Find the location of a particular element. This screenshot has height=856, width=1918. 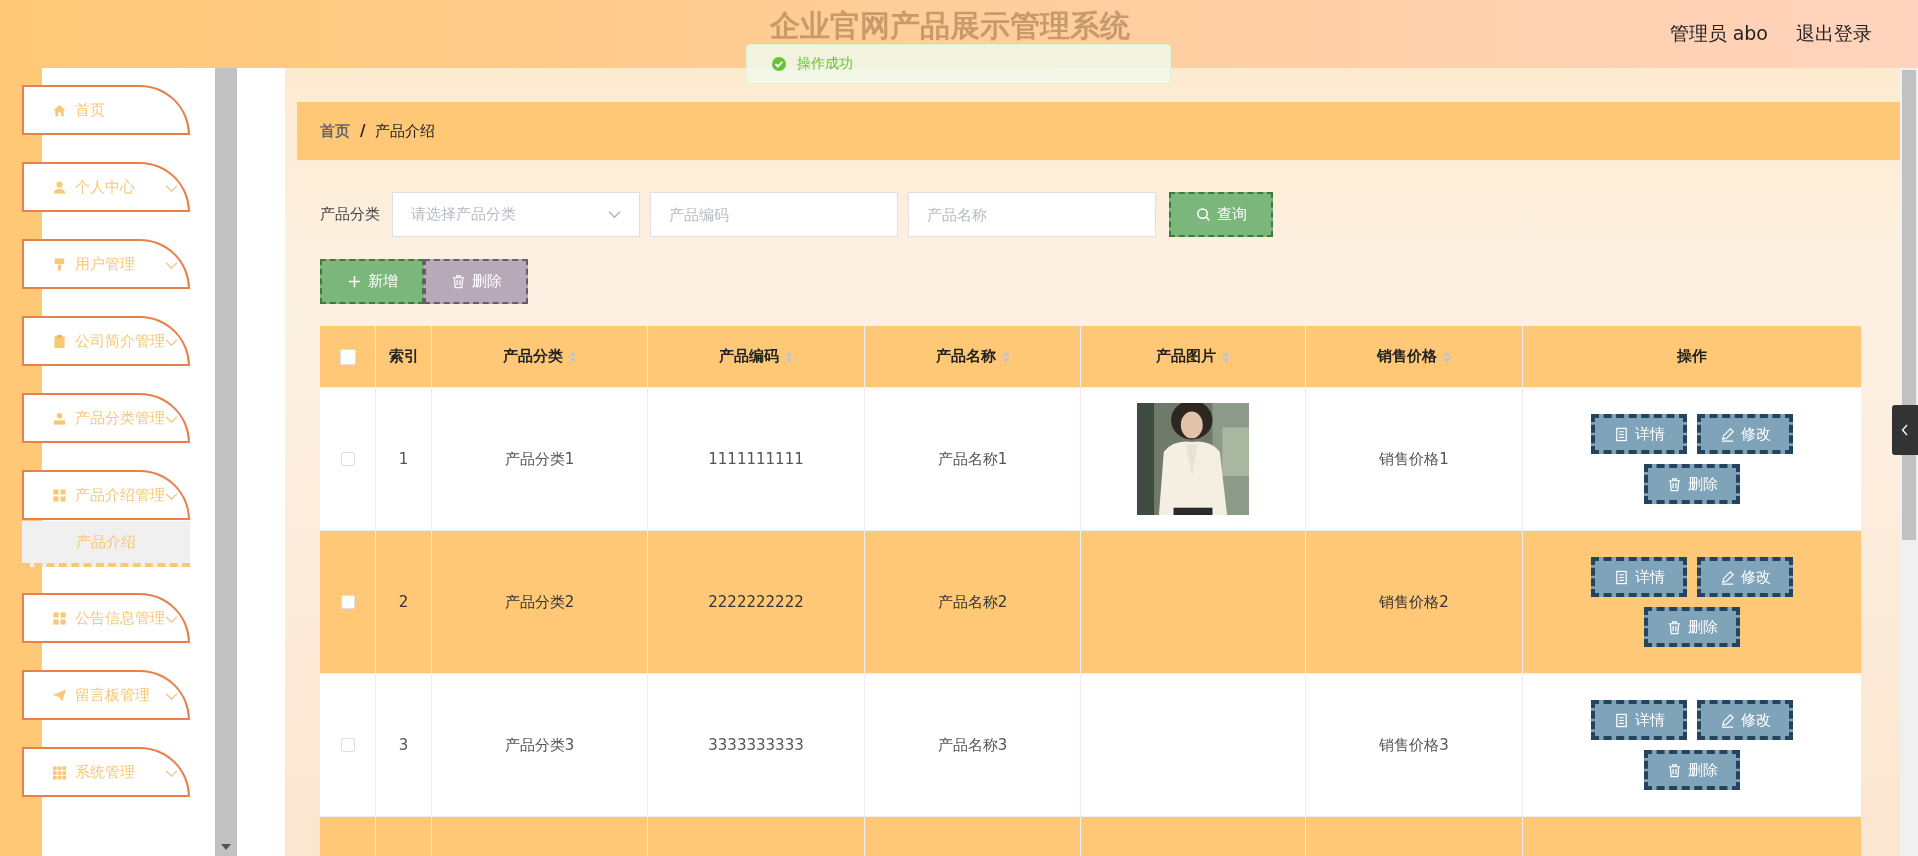

send-icon is located at coordinates (59, 695).